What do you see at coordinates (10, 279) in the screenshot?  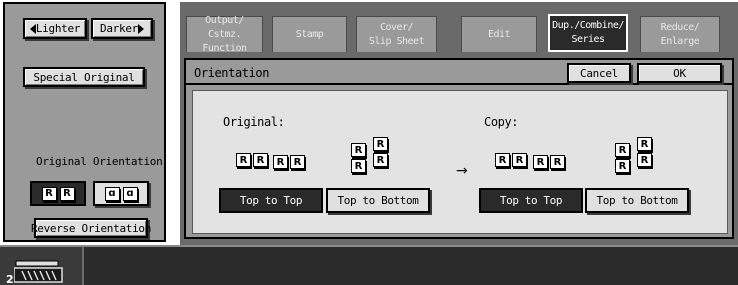 I see `counter-digit: 2` at bounding box center [10, 279].